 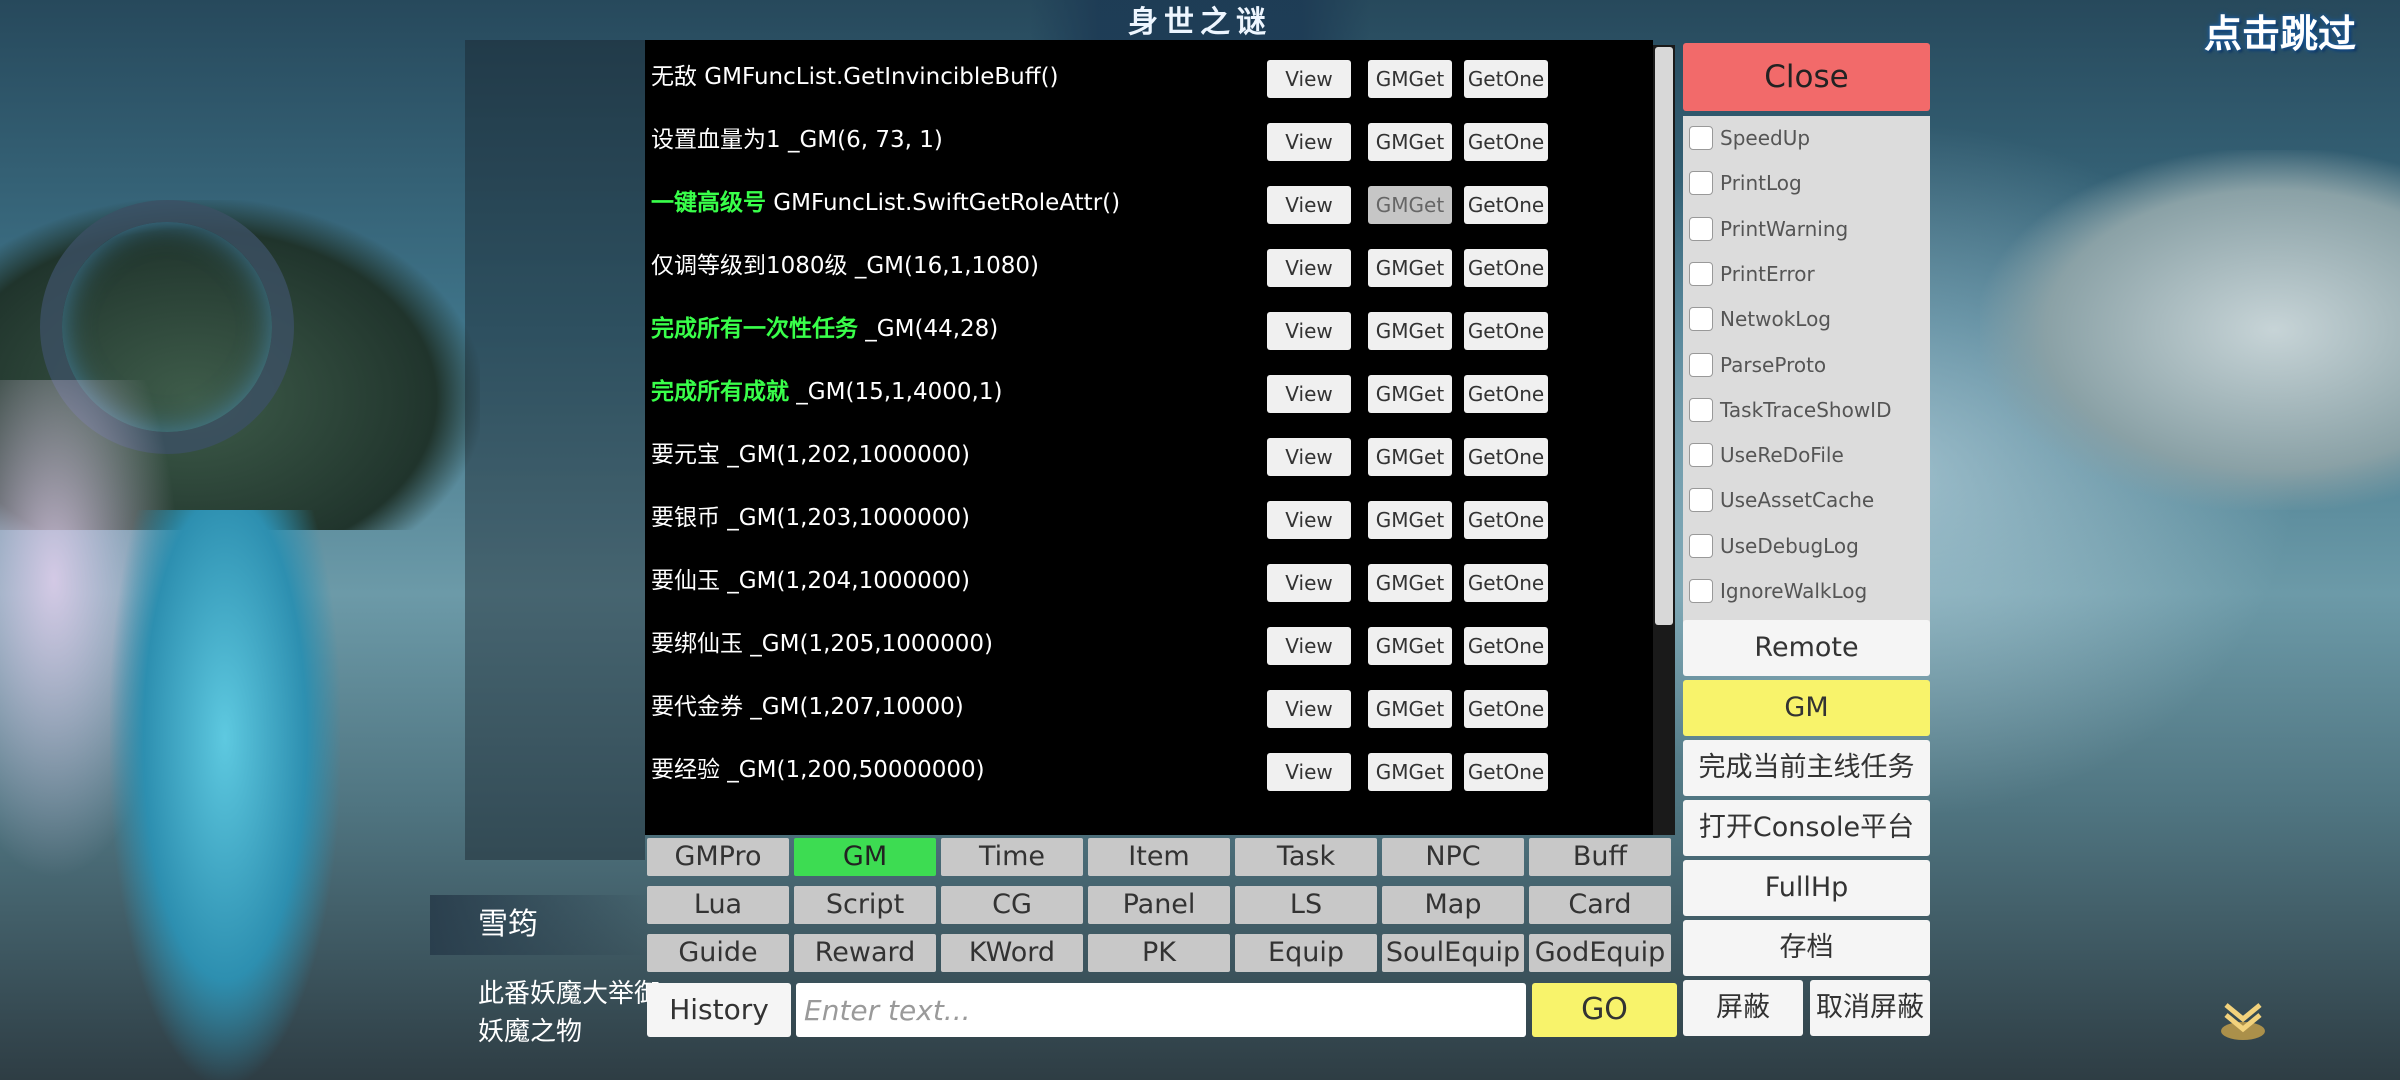 I want to click on tab-script: Script, so click(x=865, y=905).